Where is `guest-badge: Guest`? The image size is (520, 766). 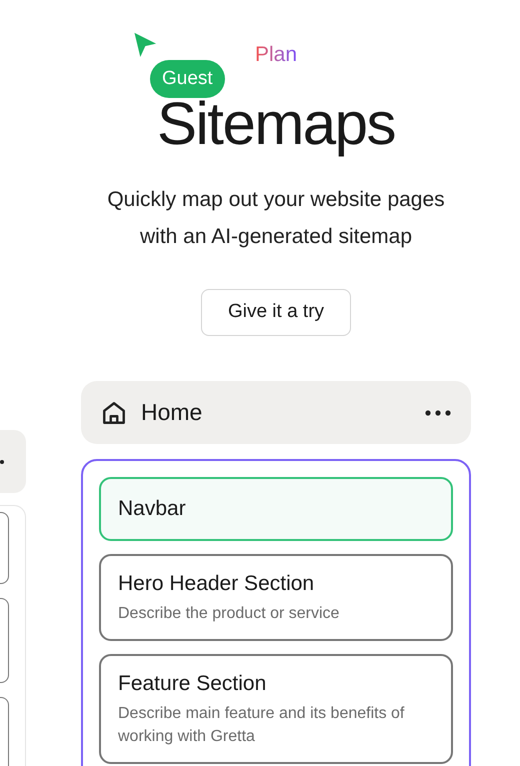
guest-badge: Guest is located at coordinates (187, 79).